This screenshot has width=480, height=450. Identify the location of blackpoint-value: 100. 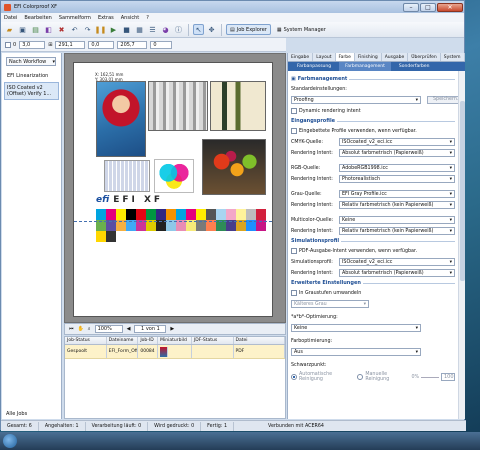
(448, 377).